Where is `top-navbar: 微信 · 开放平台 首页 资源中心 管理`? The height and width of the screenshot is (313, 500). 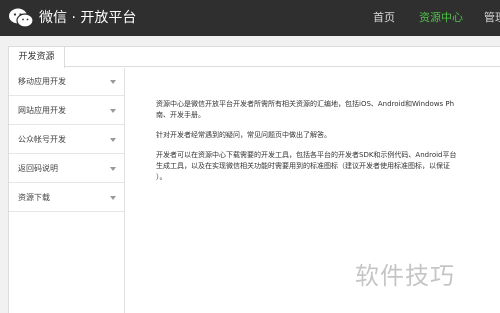 top-navbar: 微信 · 开放平台 首页 资源中心 管理 is located at coordinates (250, 18).